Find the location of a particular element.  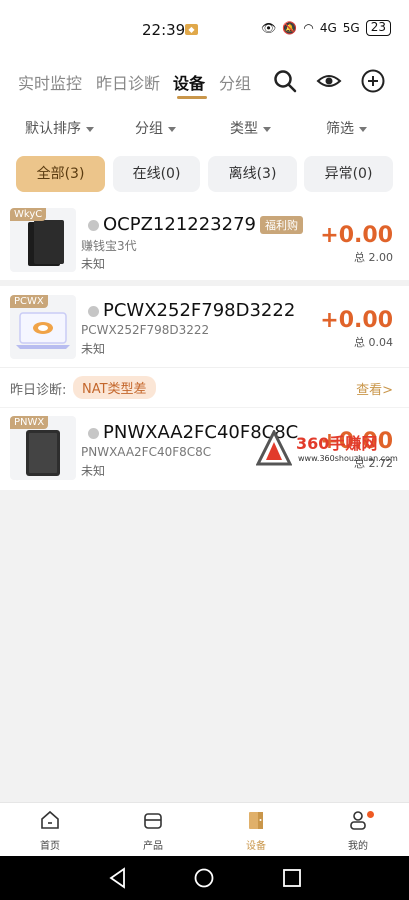

group-label: 分组 is located at coordinates (149, 129).